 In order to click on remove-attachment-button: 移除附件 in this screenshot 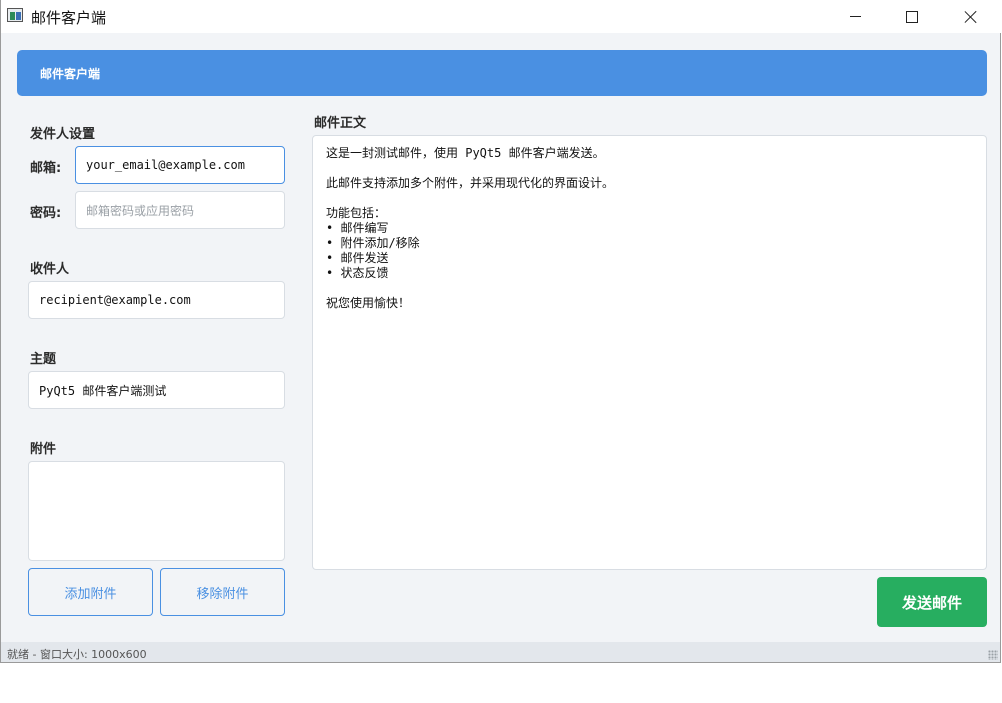, I will do `click(222, 592)`.